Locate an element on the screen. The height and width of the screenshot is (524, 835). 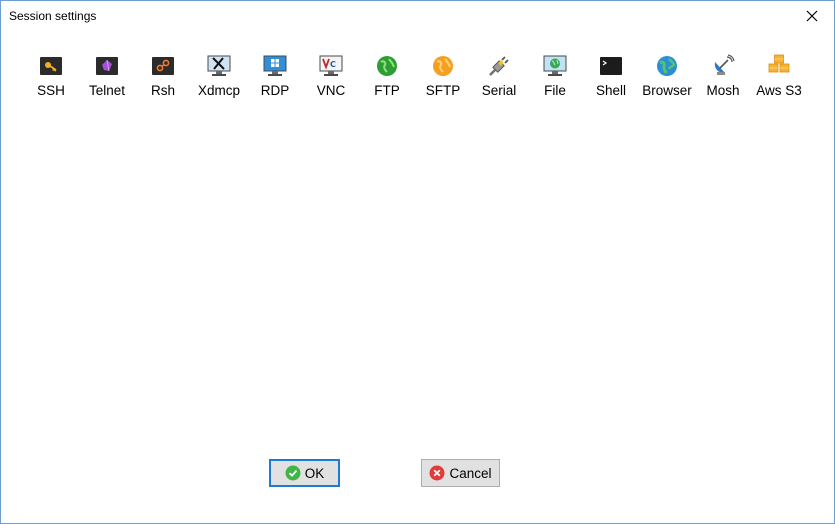
session-type-rdp: RDP is located at coordinates (275, 79).